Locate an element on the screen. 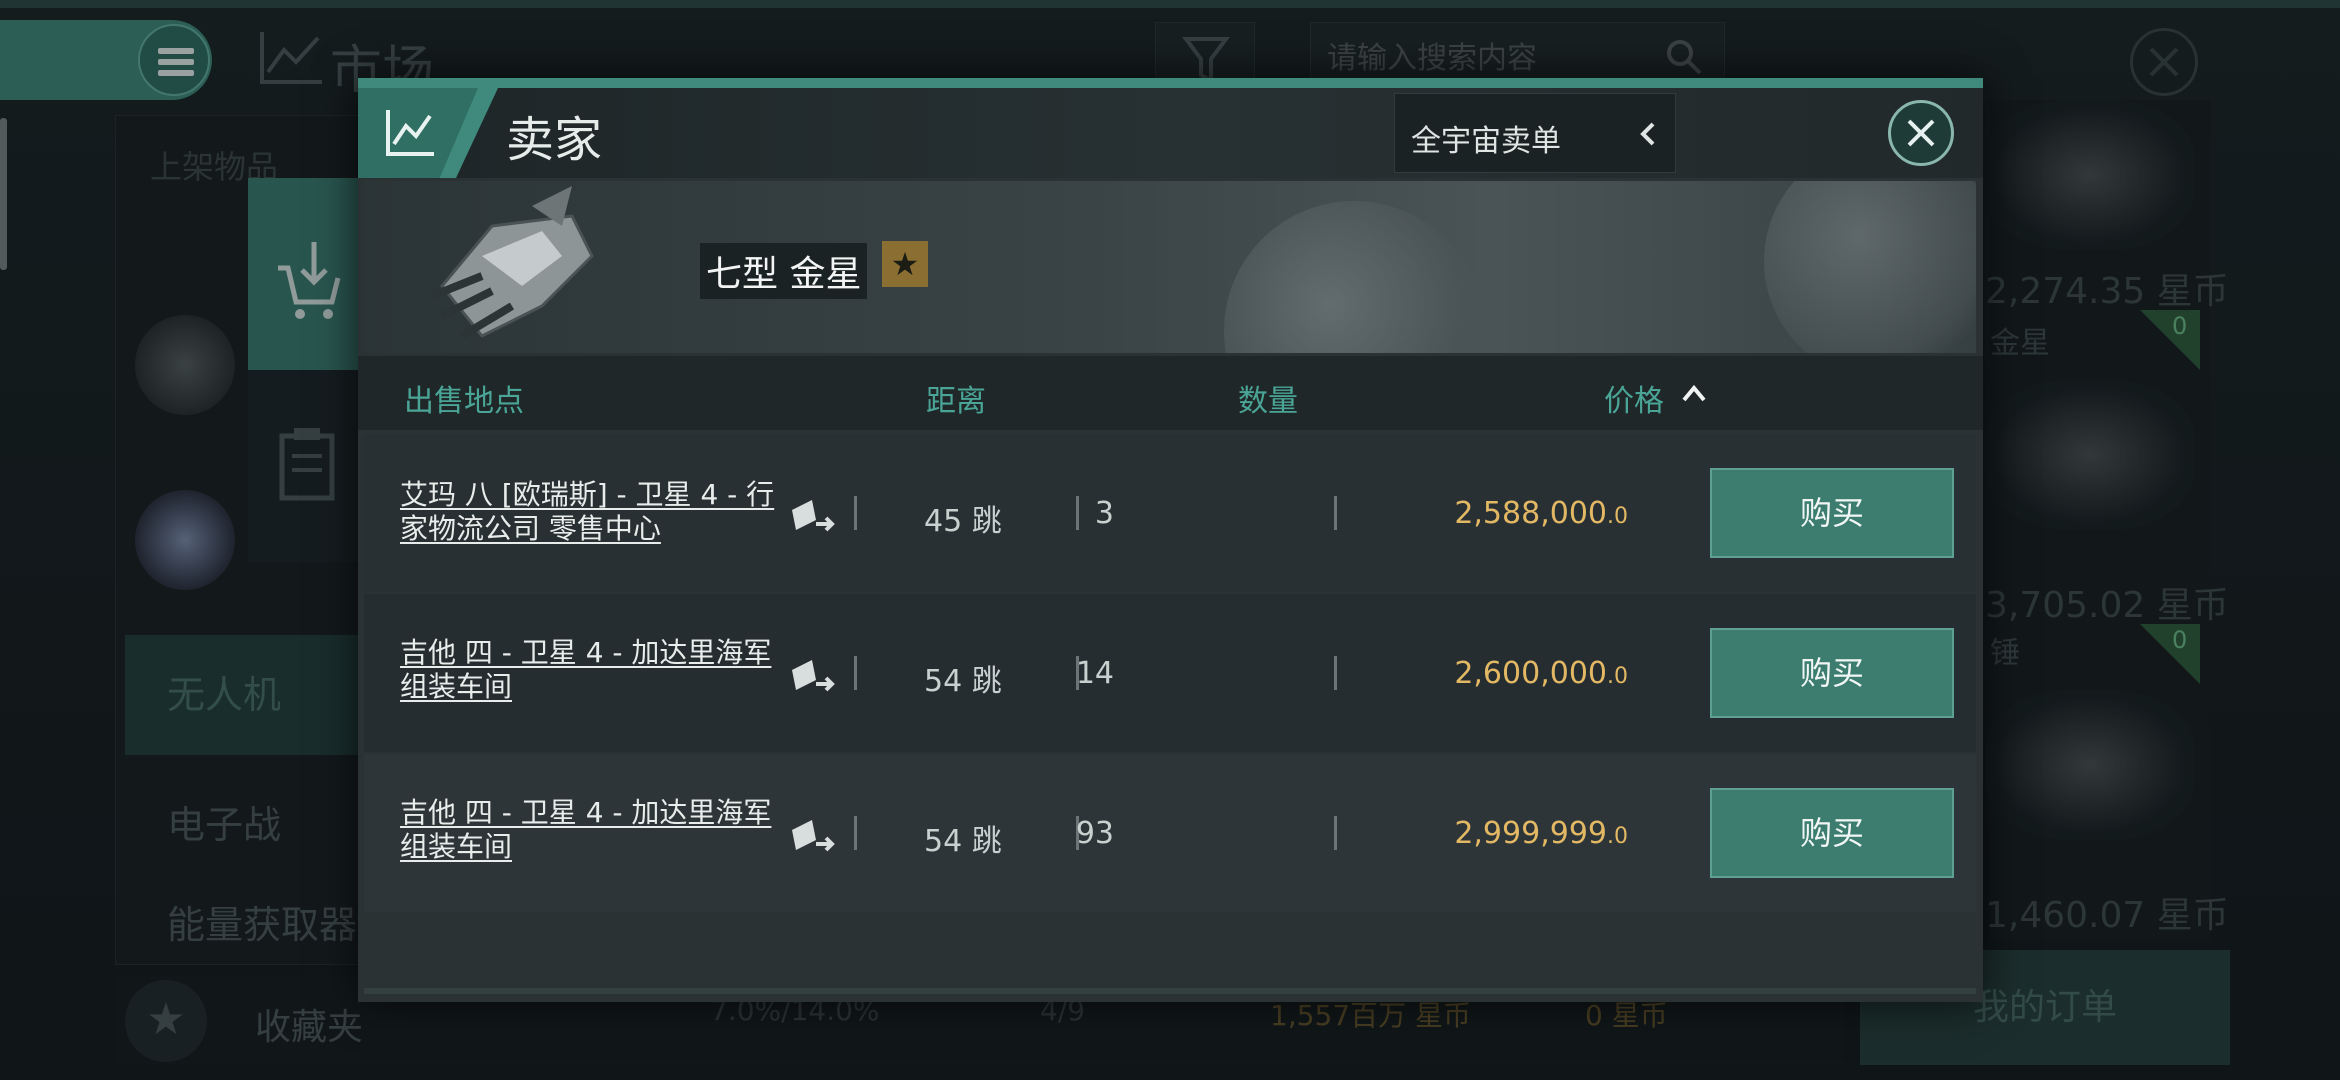 The width and height of the screenshot is (2340, 1080). dialog-bottom-edge is located at coordinates (1170, 991).